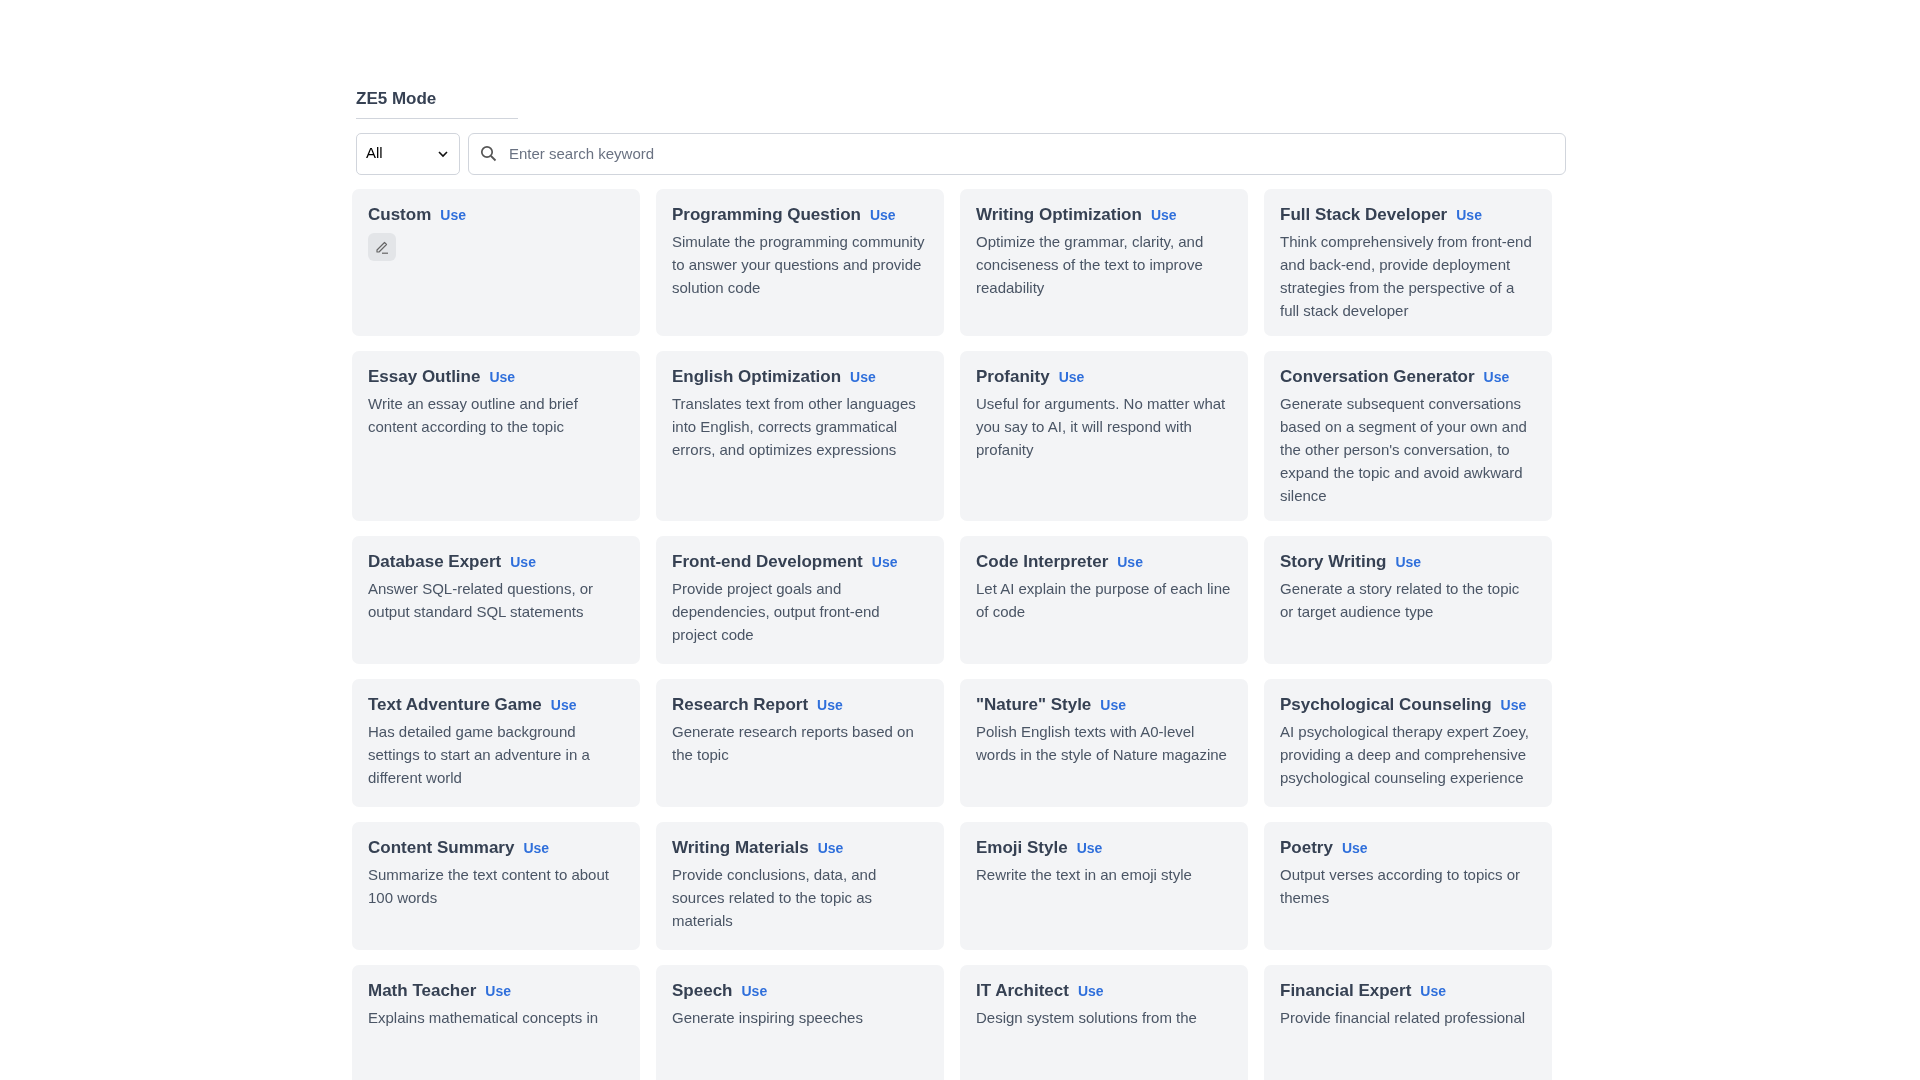 The width and height of the screenshot is (1920, 1080). I want to click on card-description: Generate a story related to the topic or target audience type, so click(1400, 600).